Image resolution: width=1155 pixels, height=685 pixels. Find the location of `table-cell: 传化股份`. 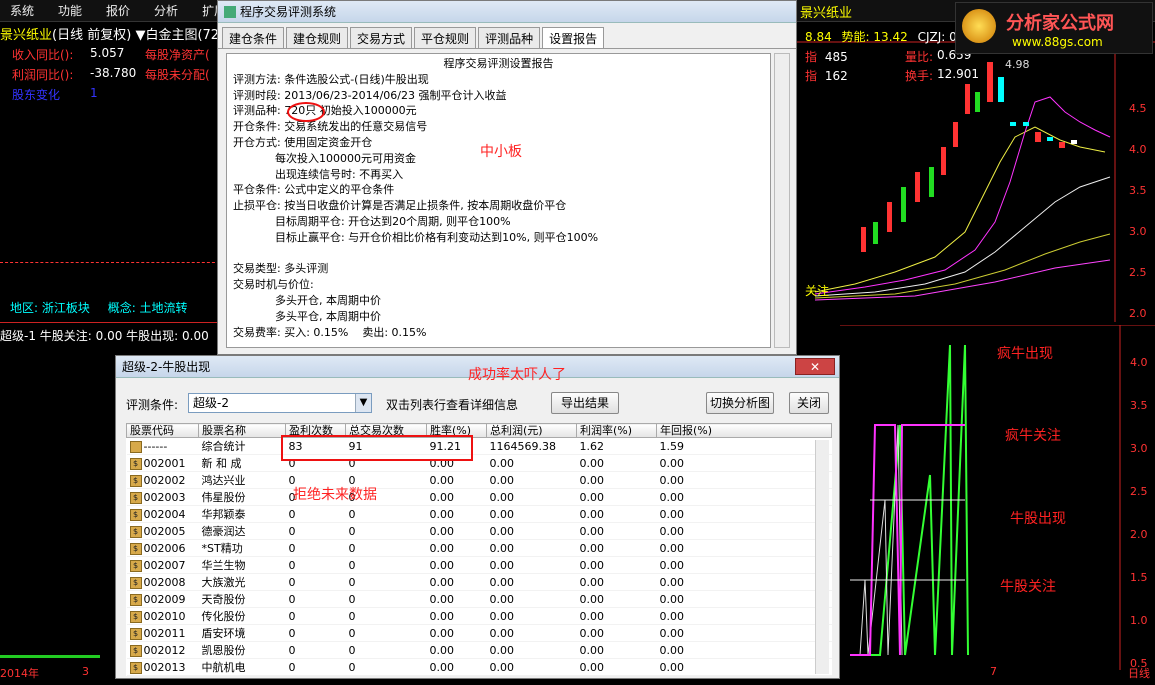

table-cell: 传化股份 is located at coordinates (242, 616).